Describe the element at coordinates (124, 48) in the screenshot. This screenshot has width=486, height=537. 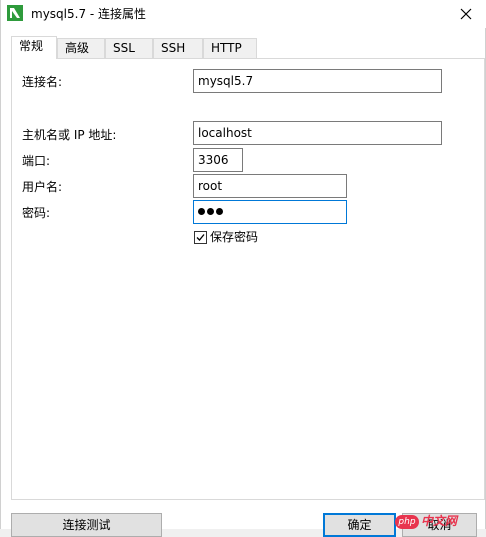
I see `tab-label: SSL` at that location.